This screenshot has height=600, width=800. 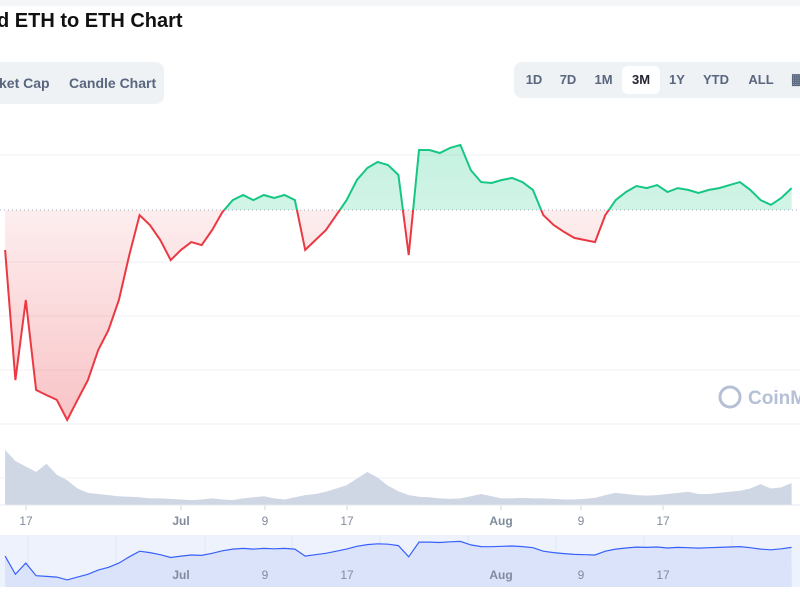 I want to click on navigator-tick-label: Jul, so click(x=180, y=575).